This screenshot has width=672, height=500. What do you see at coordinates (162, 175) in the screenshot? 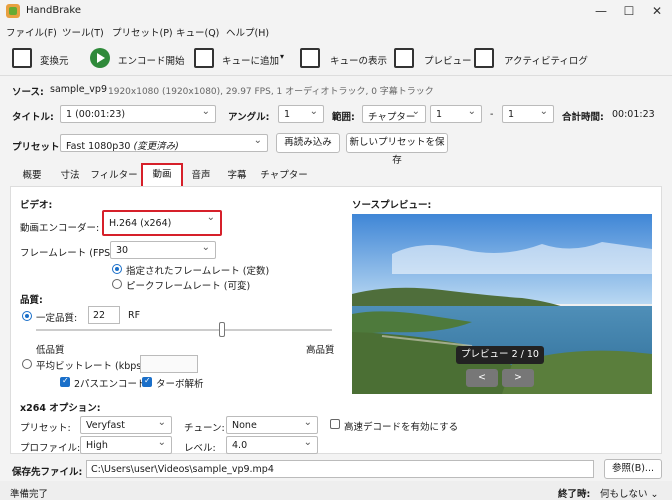
I see `tab-video: 動画` at bounding box center [162, 175].